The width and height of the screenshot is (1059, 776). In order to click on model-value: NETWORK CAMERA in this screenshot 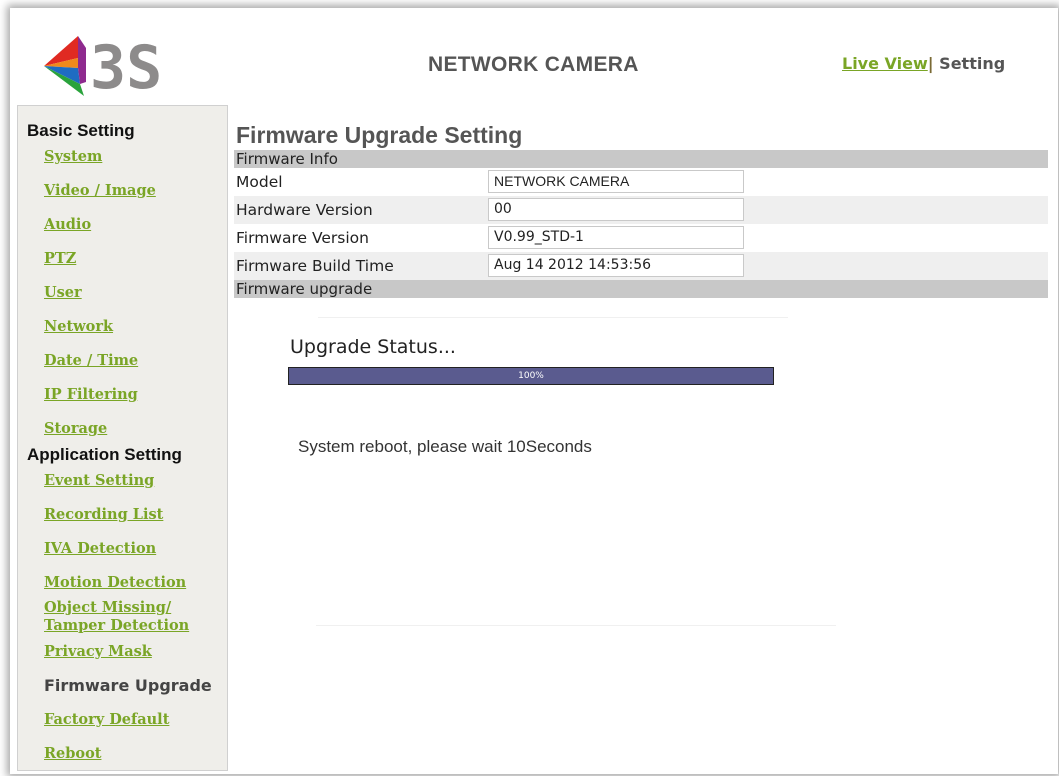, I will do `click(616, 181)`.